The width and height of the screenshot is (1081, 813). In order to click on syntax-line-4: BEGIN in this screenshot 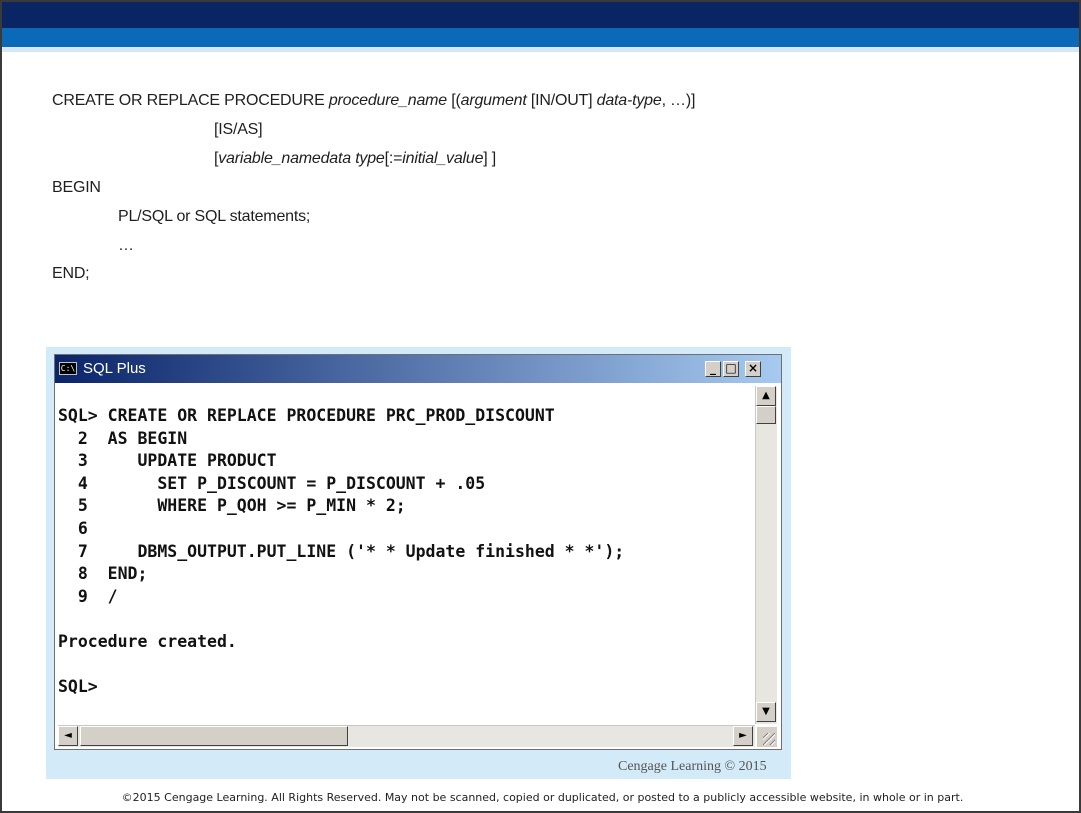, I will do `click(76, 187)`.